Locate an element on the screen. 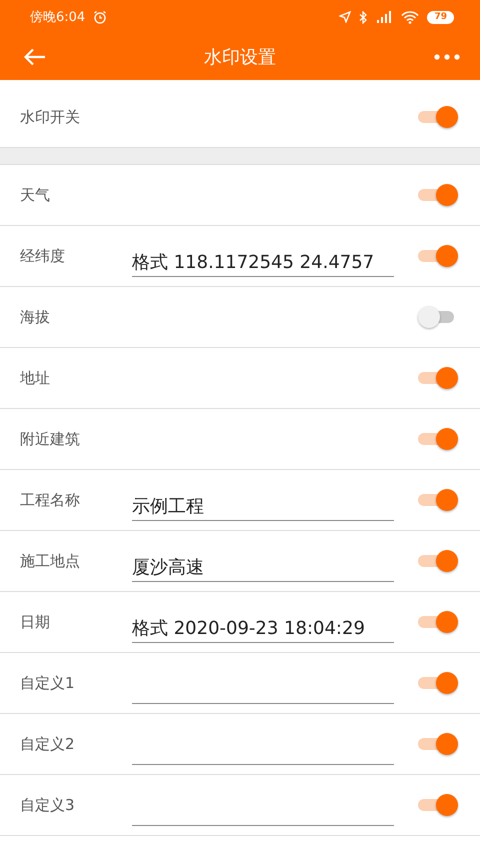 This screenshot has width=480, height=853. wifi-icon is located at coordinates (410, 17).